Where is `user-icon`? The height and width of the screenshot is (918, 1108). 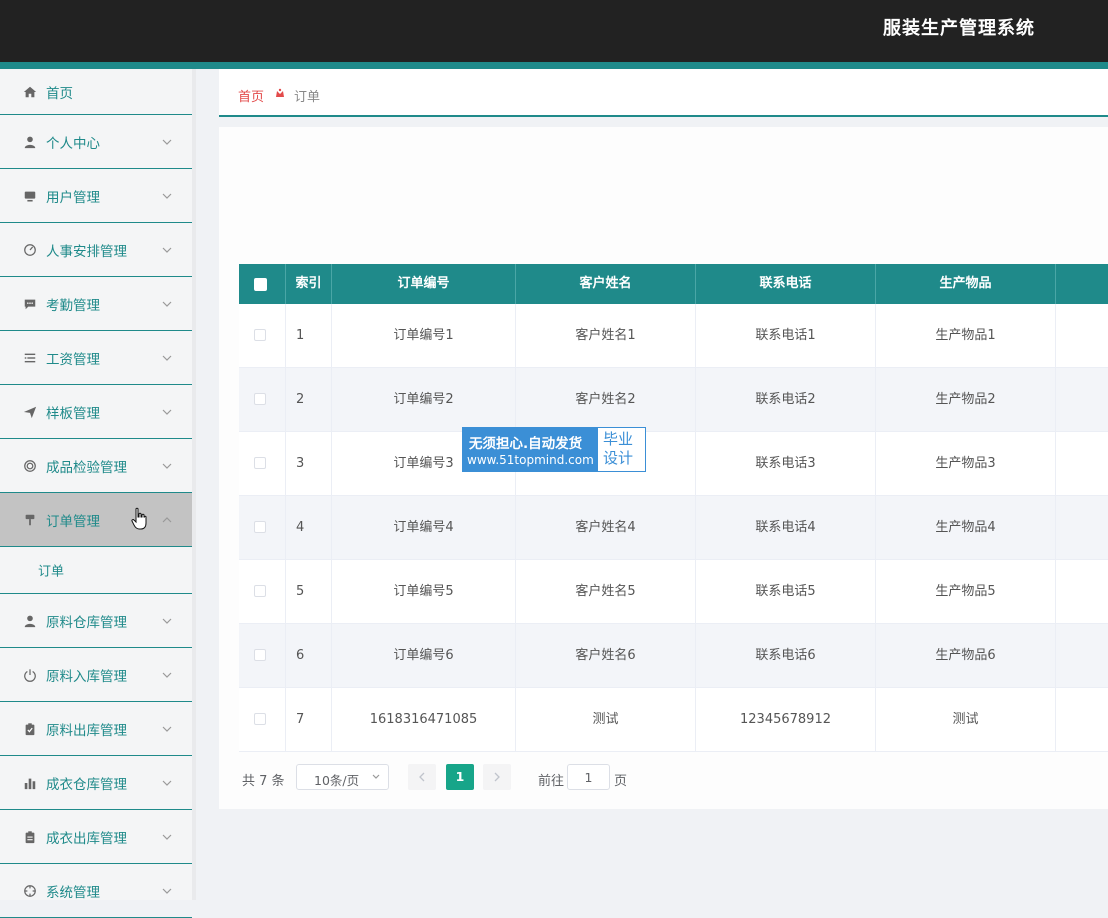
user-icon is located at coordinates (30, 142).